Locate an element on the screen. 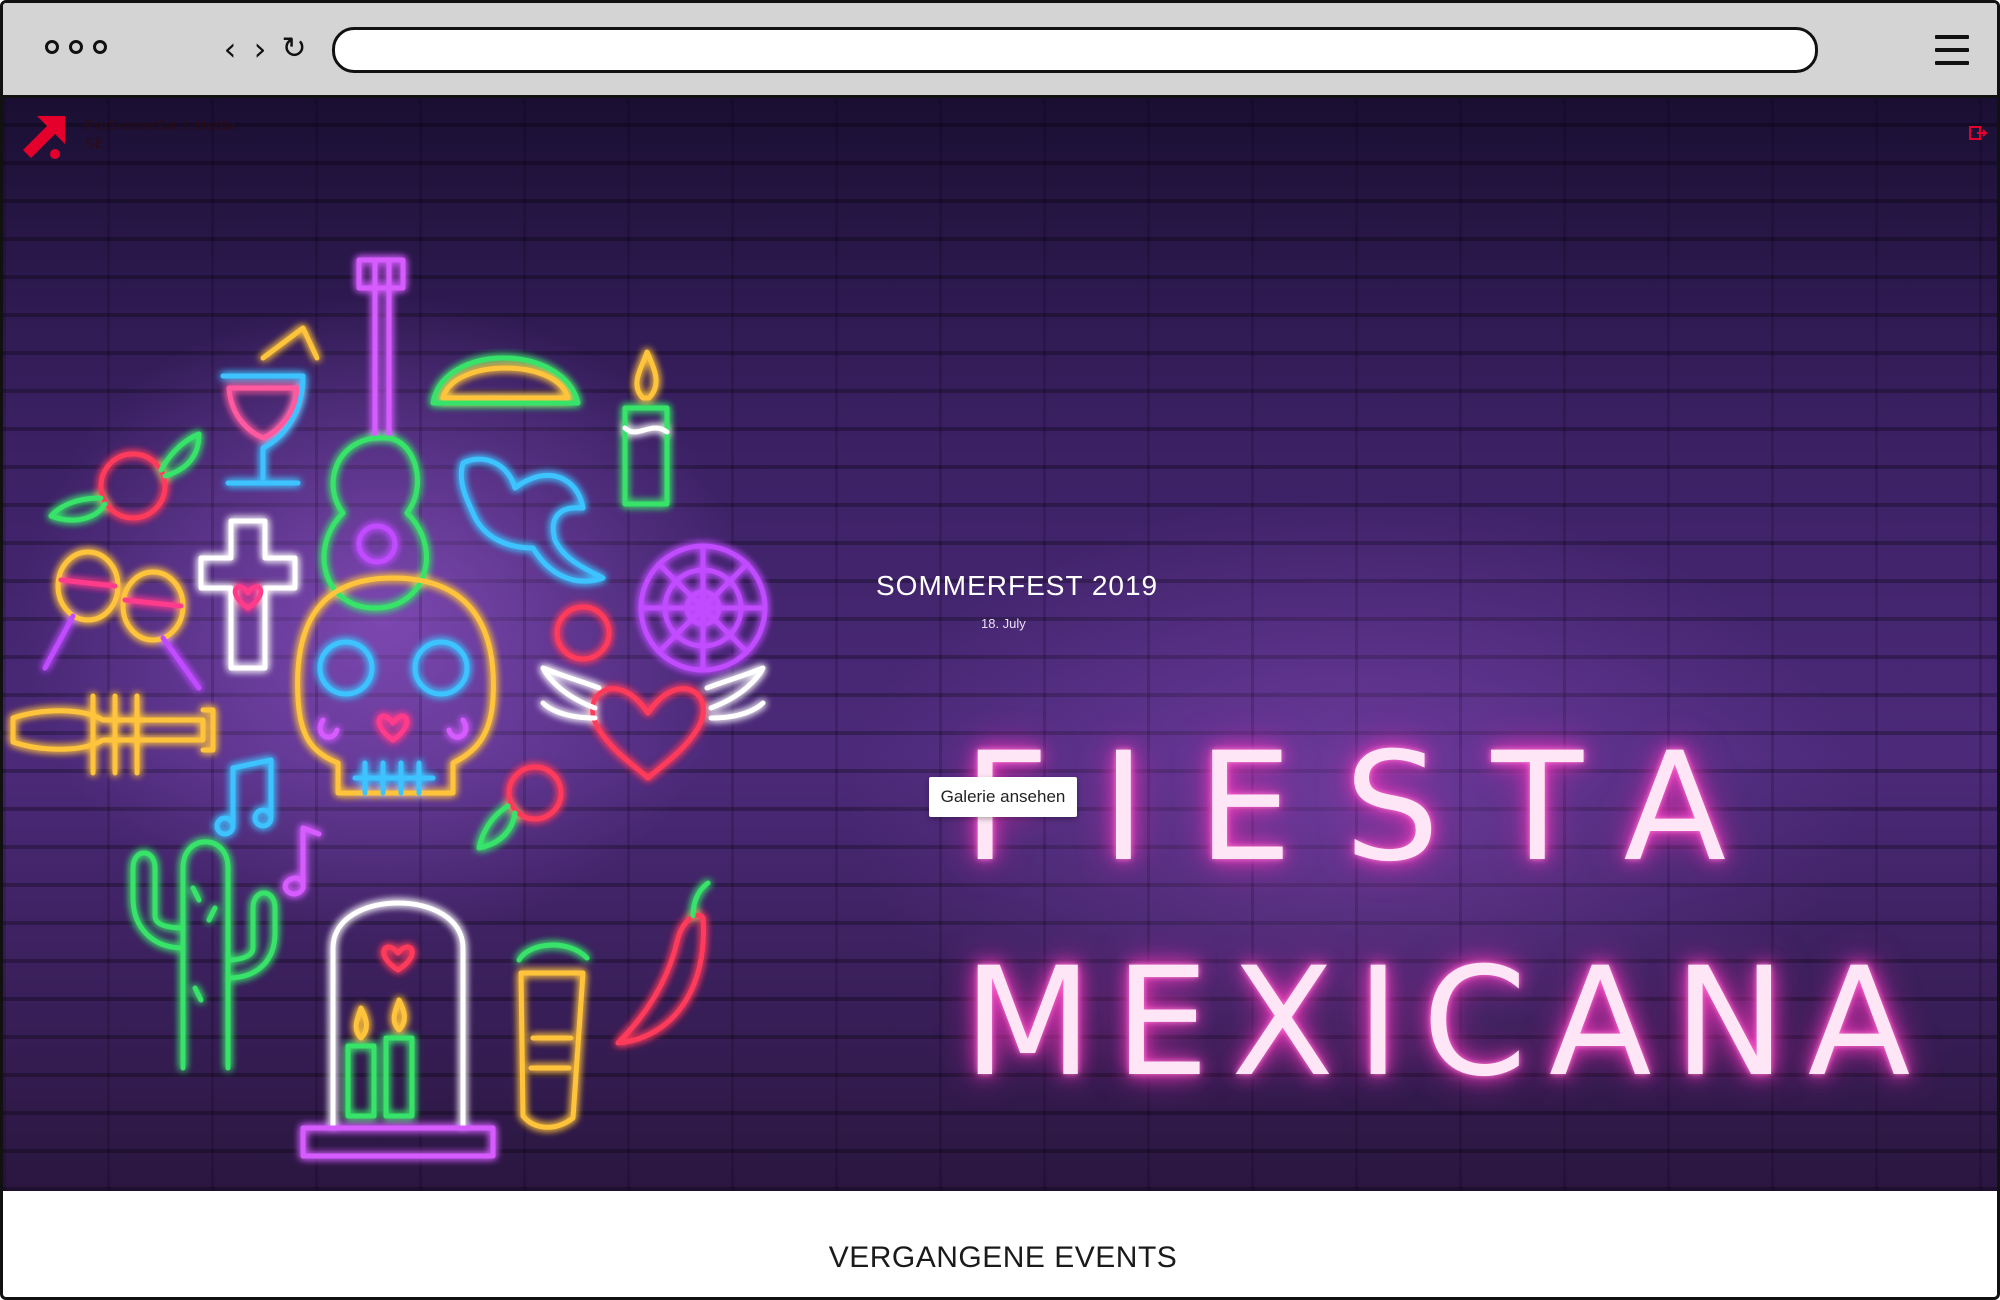 Image resolution: width=2000 pixels, height=1300 pixels. guitar-body-icon is located at coordinates (375, 523).